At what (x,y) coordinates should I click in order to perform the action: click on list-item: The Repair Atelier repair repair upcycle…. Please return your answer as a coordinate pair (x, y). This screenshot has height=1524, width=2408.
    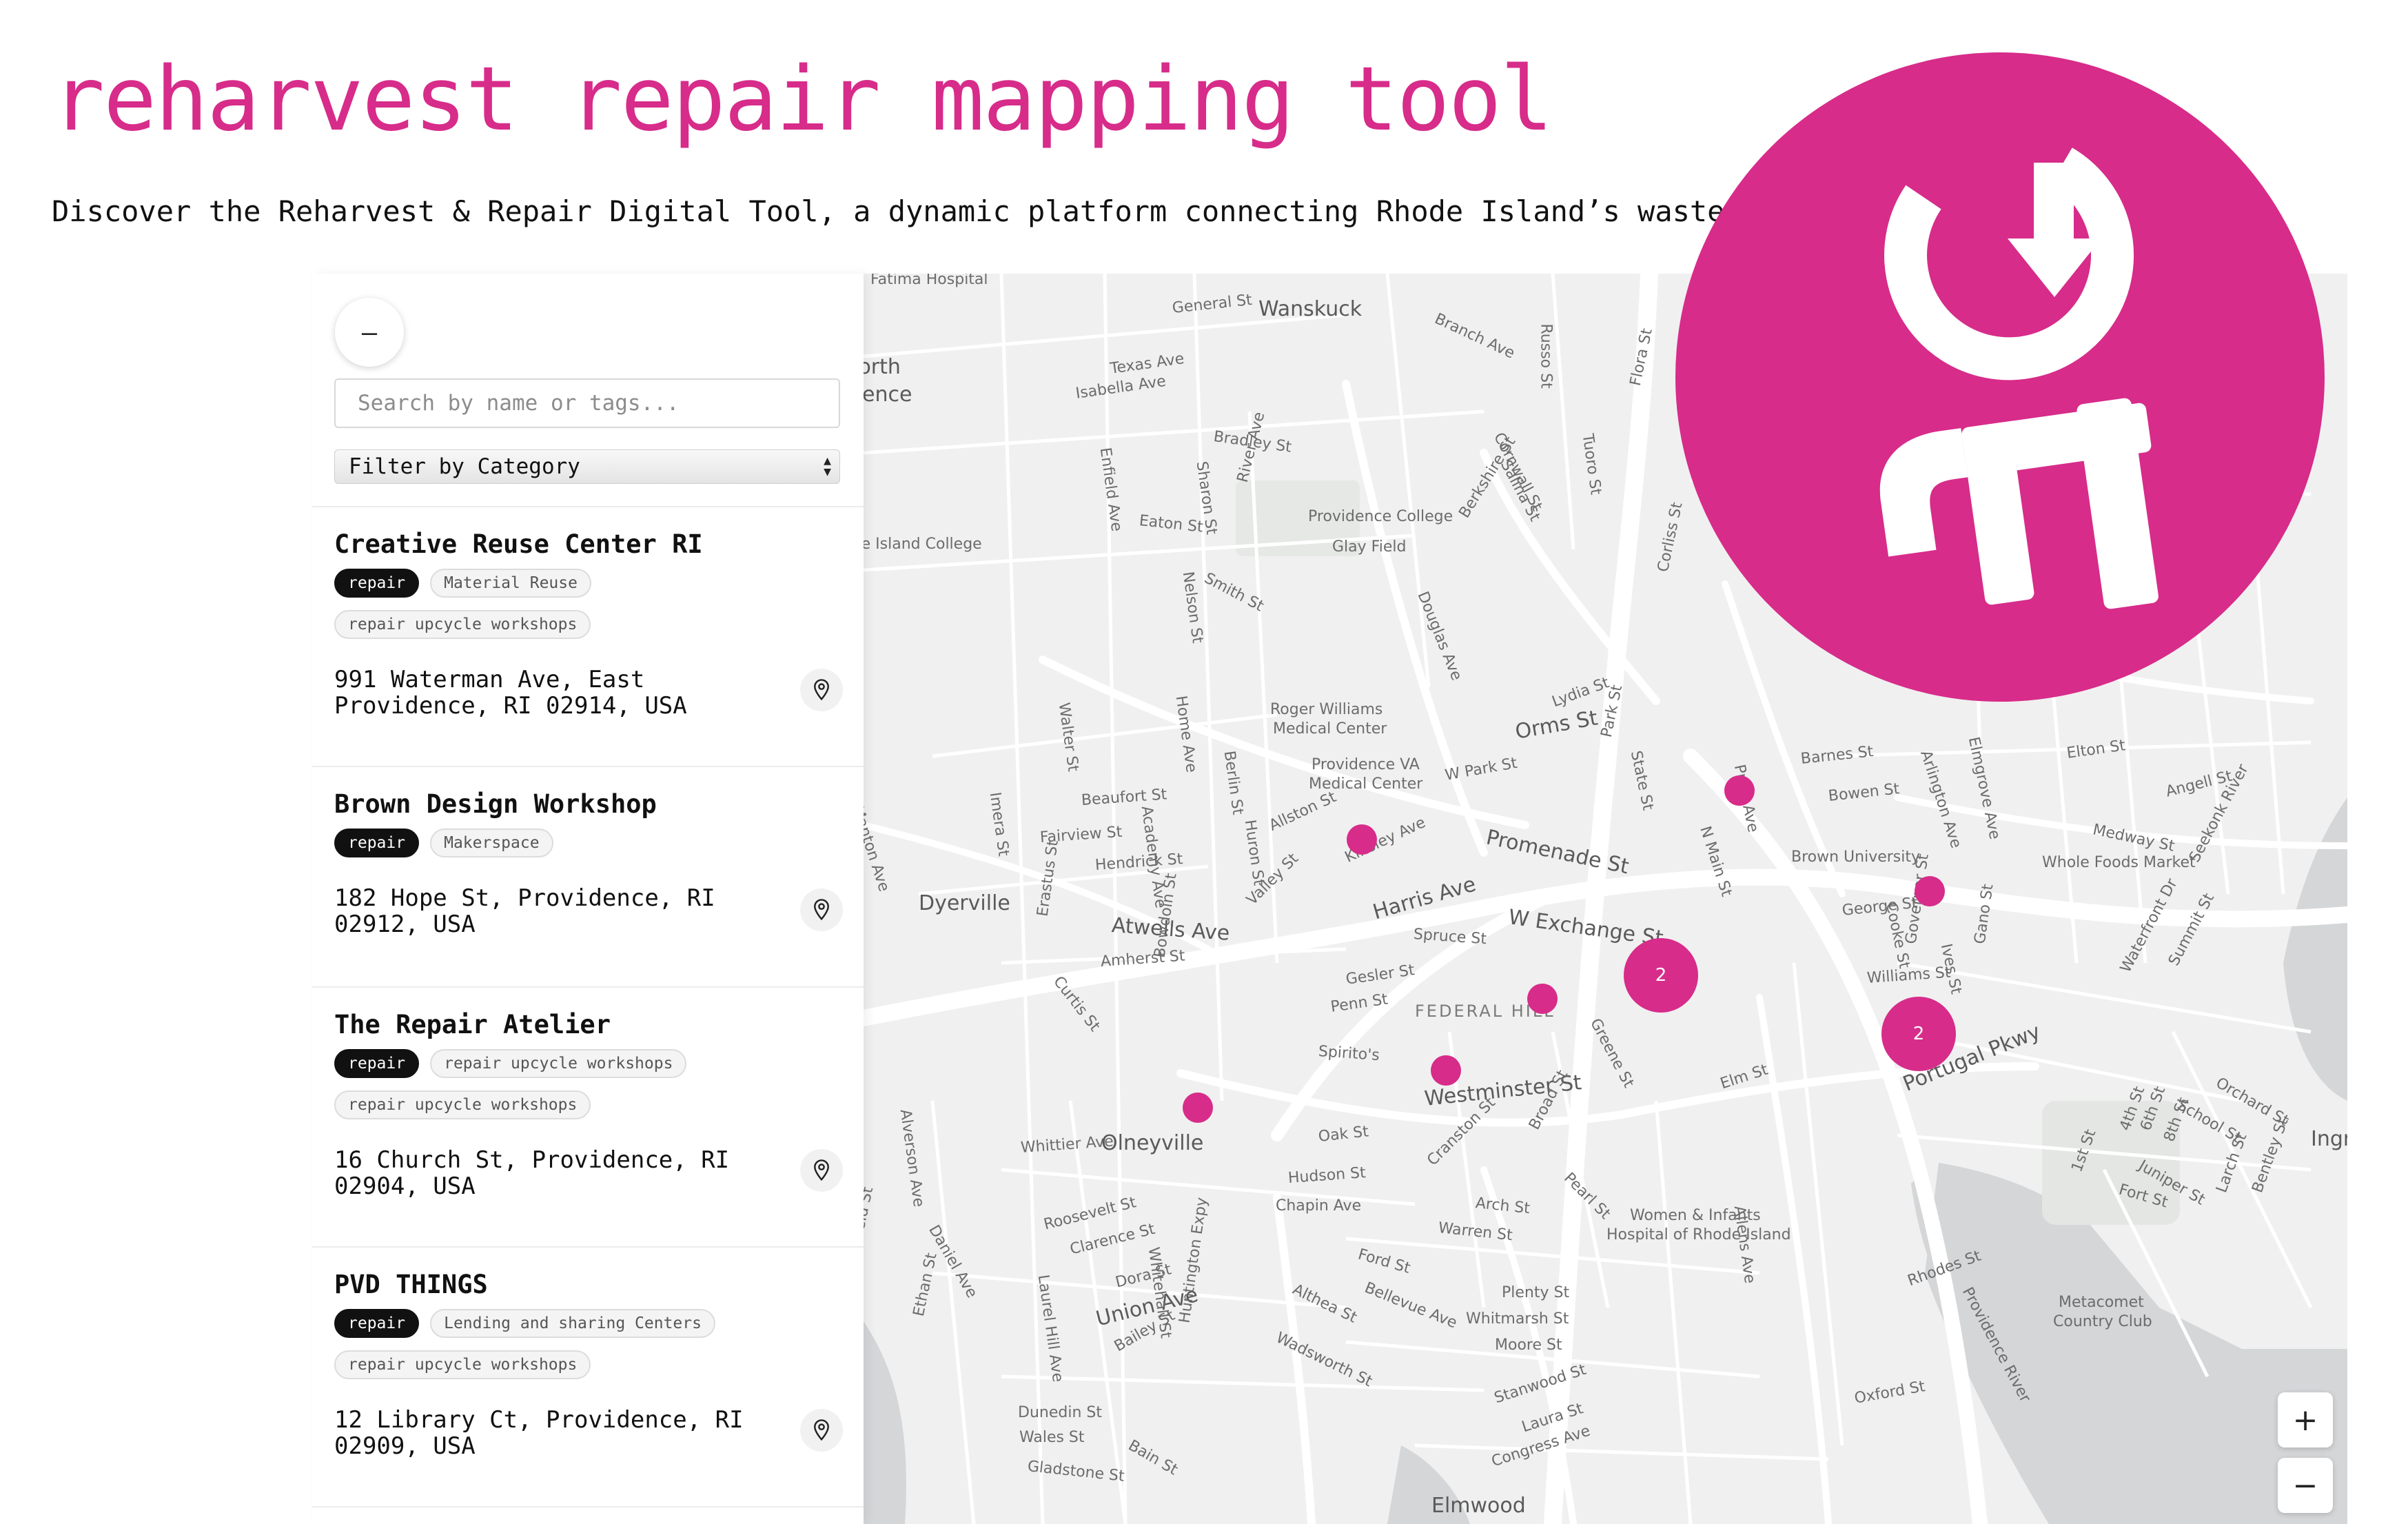
    Looking at the image, I should click on (588, 1116).